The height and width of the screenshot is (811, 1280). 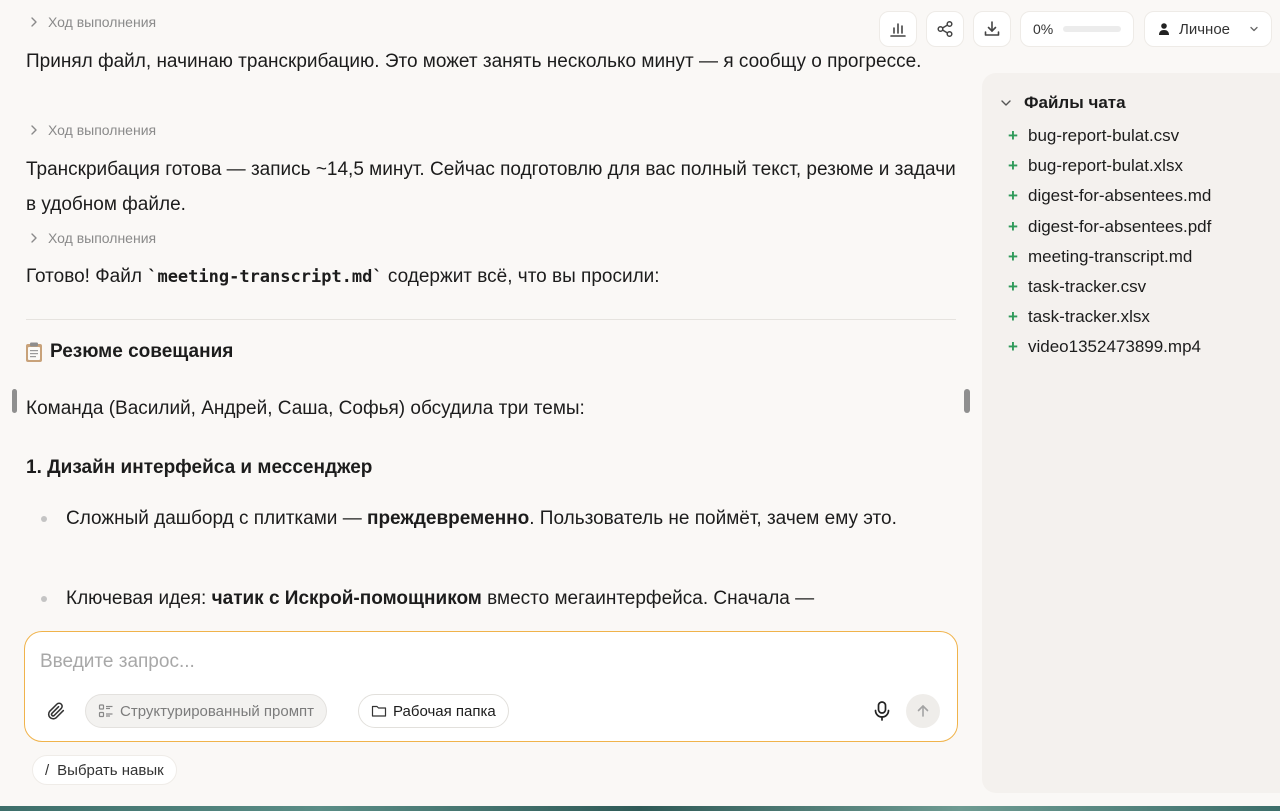 What do you see at coordinates (379, 711) in the screenshot?
I see `folder-icon` at bounding box center [379, 711].